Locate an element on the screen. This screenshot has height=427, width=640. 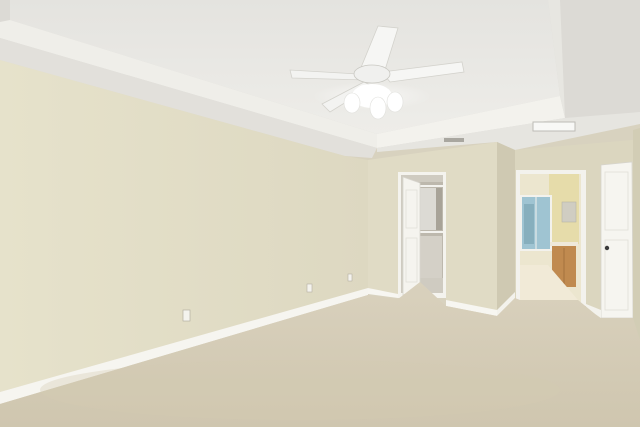
closet-door is located at coordinates (411, 236).